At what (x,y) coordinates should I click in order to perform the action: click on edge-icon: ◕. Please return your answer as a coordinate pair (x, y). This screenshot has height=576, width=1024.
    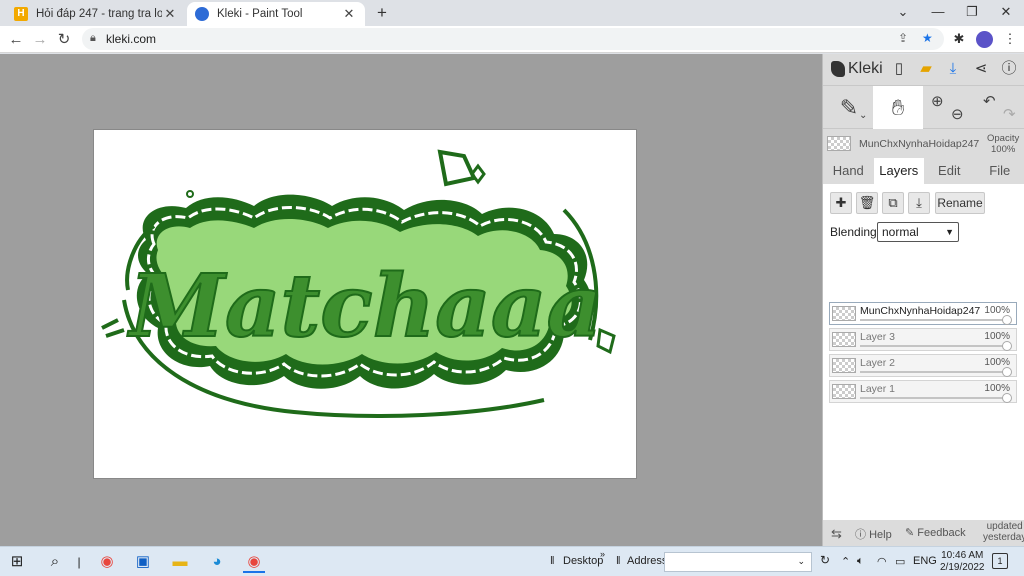
    Looking at the image, I should click on (217, 562).